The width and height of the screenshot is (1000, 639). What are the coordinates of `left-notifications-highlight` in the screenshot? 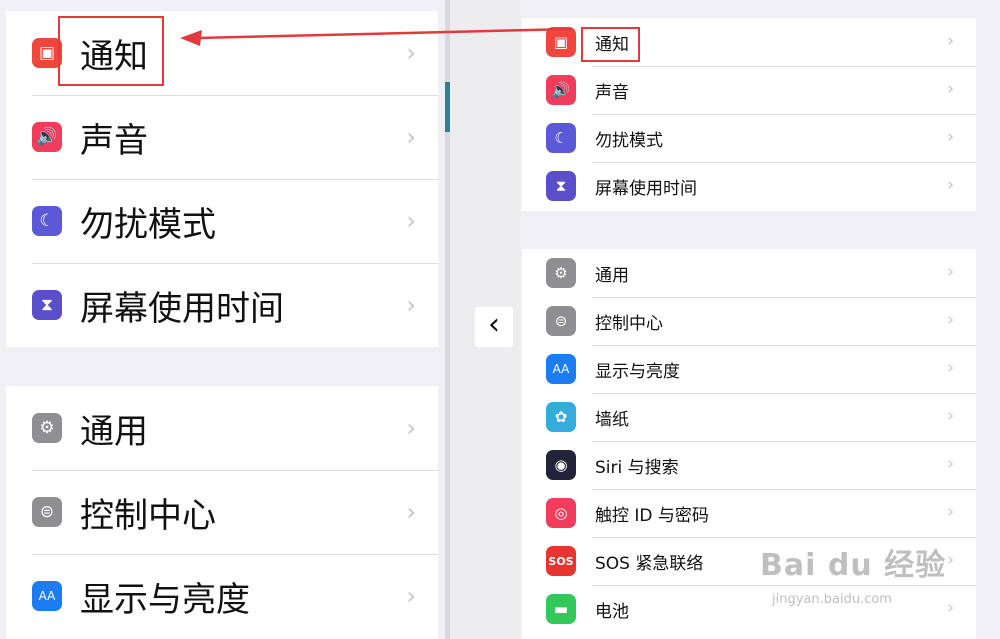 It's located at (111, 51).